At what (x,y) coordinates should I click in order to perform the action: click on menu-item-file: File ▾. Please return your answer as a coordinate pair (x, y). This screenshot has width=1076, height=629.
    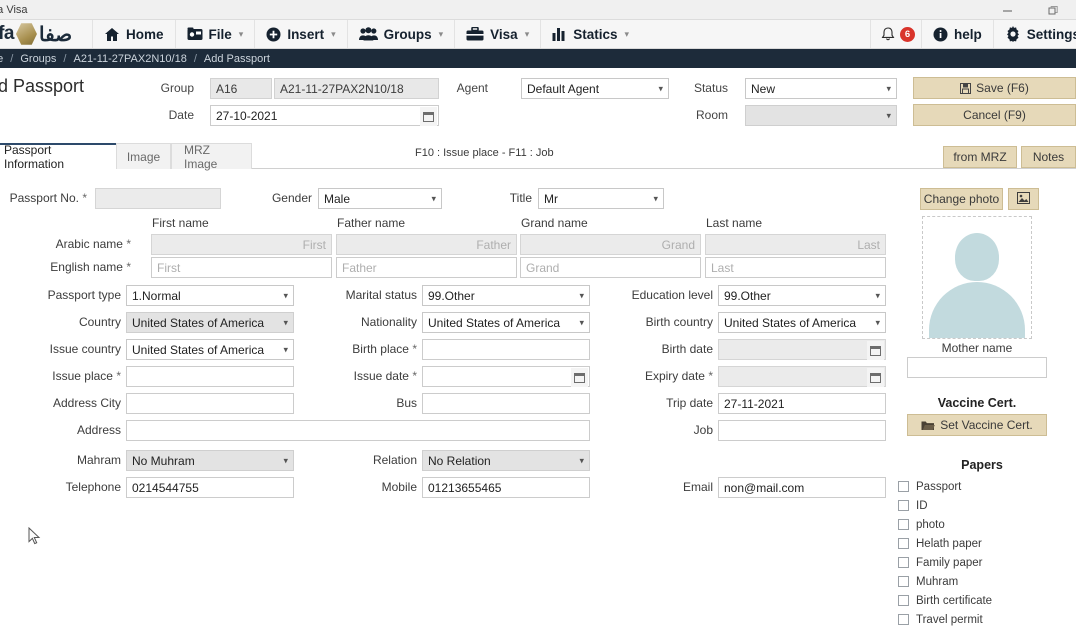
    Looking at the image, I should click on (214, 34).